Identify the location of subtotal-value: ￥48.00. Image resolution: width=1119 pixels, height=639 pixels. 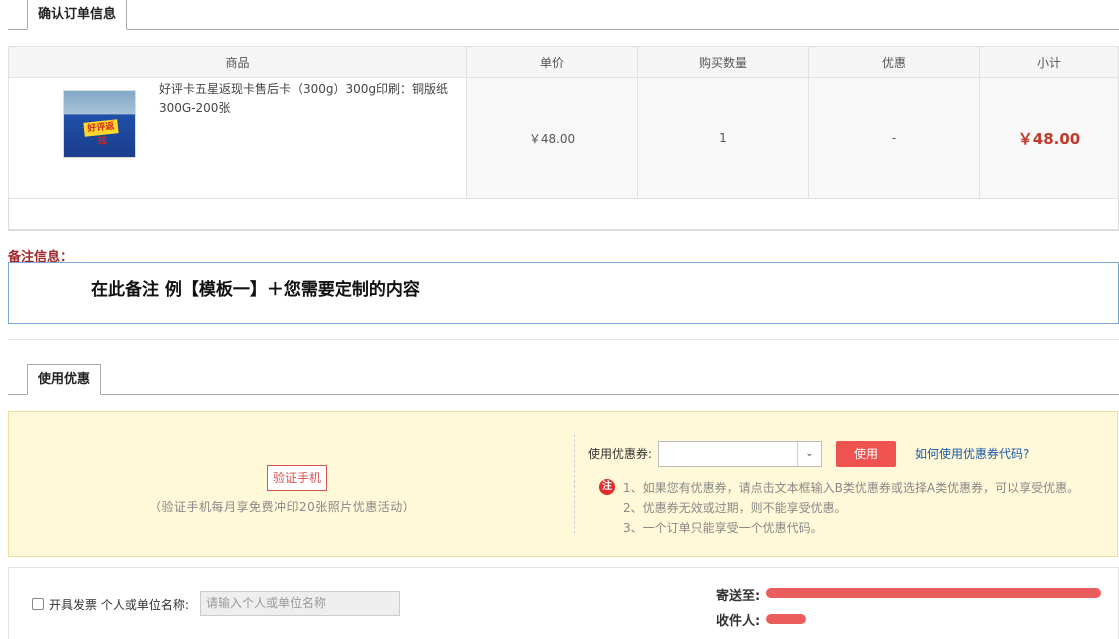
(1049, 138).